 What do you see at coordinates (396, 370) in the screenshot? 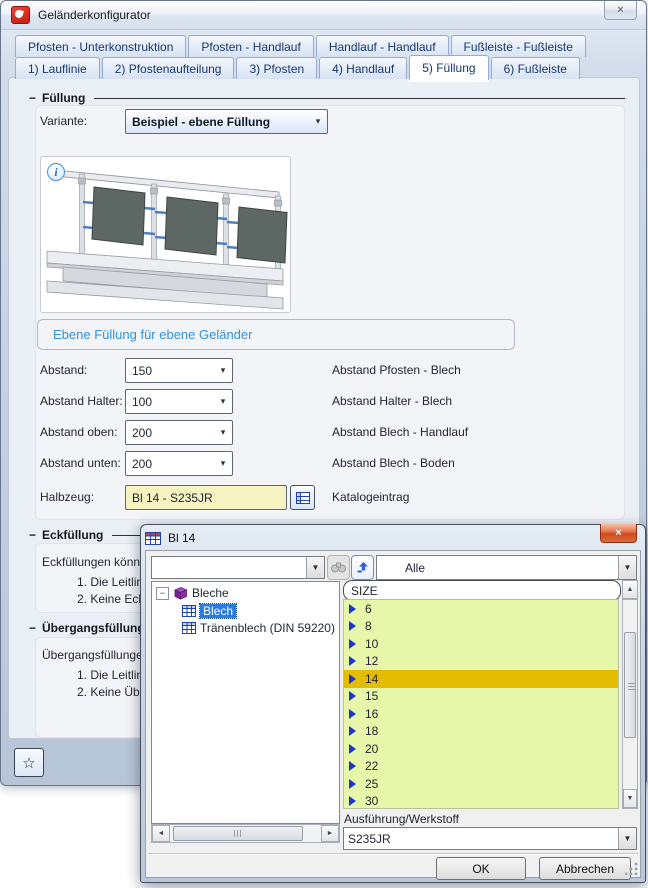
I see `abstand-desc: Abstand Pfosten - Blech` at bounding box center [396, 370].